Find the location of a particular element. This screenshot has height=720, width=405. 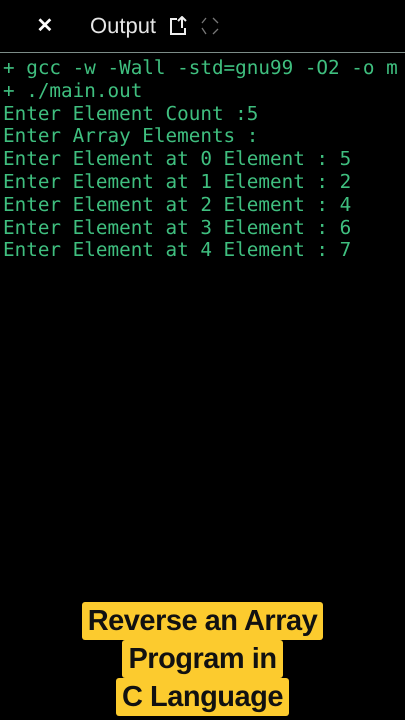

console-line: Enter Element at 1 Element : 2 is located at coordinates (177, 182).